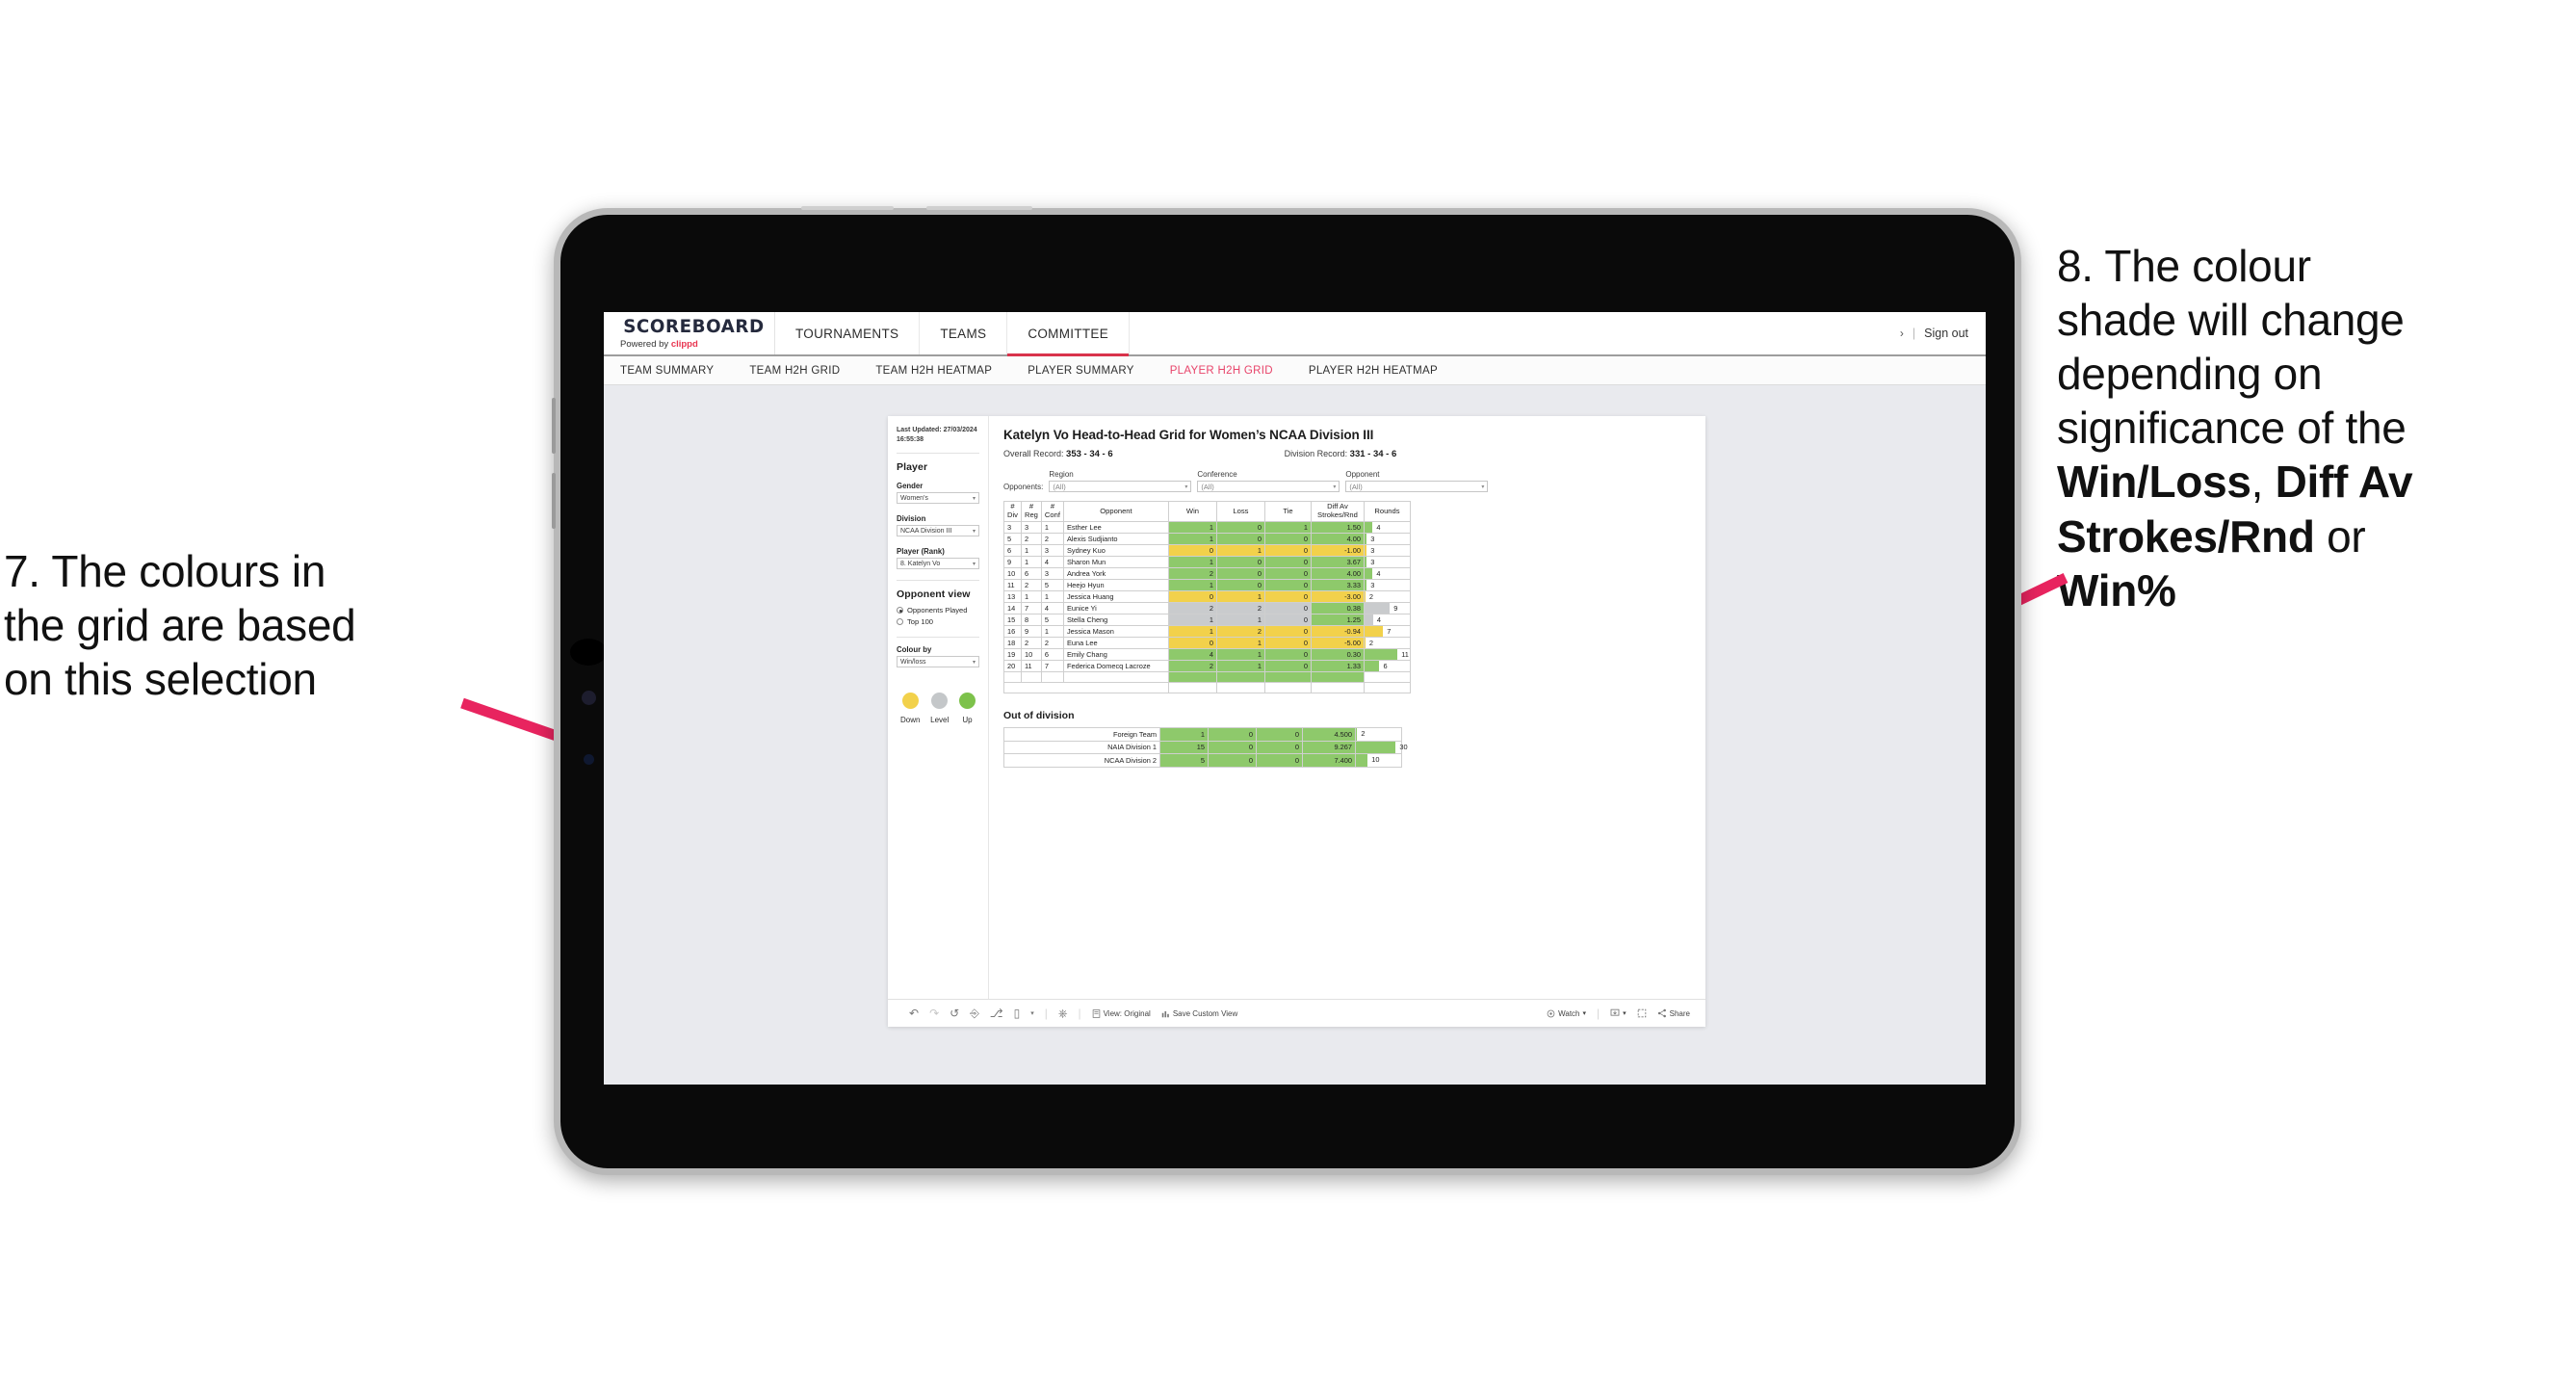 The height and width of the screenshot is (1386, 2576). What do you see at coordinates (1207, 596) in the screenshot?
I see `table-row: 13 1 1 Jessica Huang 0 1 0 -3.00 2` at bounding box center [1207, 596].